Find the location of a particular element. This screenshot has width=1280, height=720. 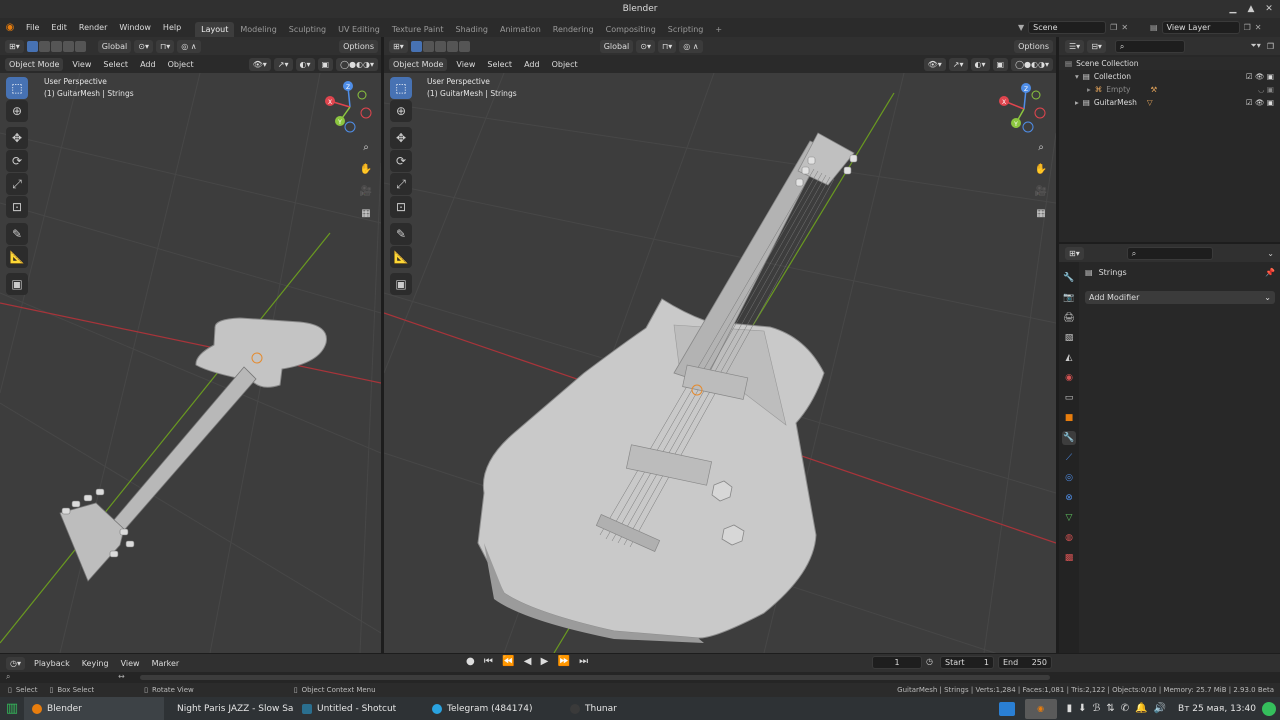

navigation-gizmo-left: Z X Y is located at coordinates (350, 107).